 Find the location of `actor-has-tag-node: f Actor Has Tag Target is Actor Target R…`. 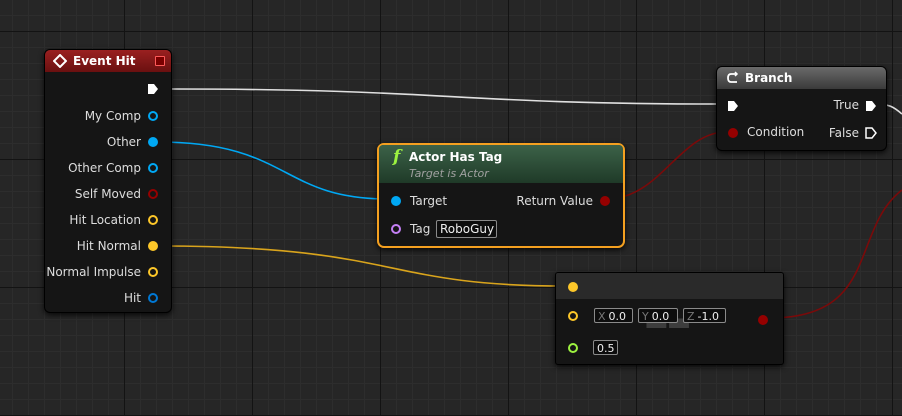

actor-has-tag-node: f Actor Has Tag Target is Actor Target R… is located at coordinates (501, 195).